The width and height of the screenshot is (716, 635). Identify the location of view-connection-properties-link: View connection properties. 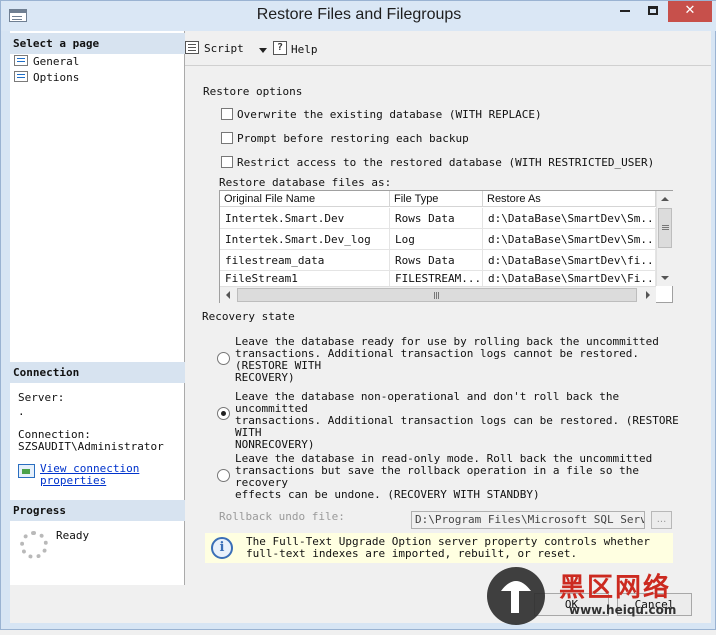
(89, 475).